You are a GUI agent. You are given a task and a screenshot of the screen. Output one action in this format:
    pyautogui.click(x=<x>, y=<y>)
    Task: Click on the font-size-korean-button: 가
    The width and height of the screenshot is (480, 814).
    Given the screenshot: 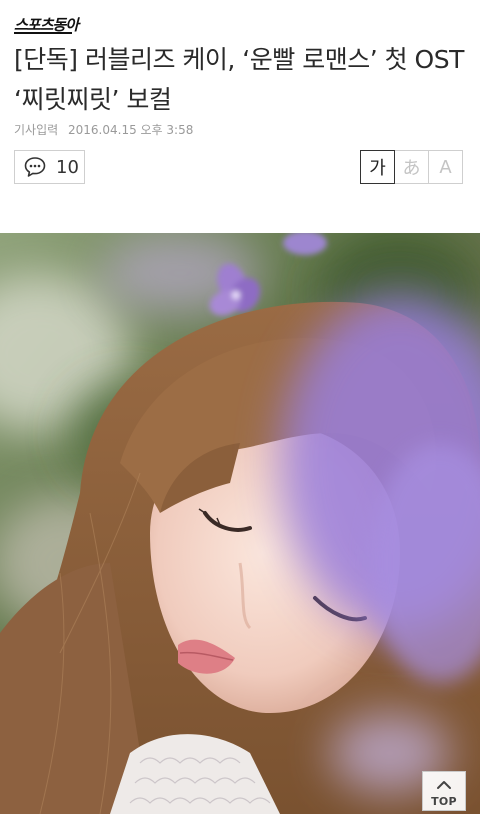 What is the action you would take?
    pyautogui.click(x=377, y=167)
    